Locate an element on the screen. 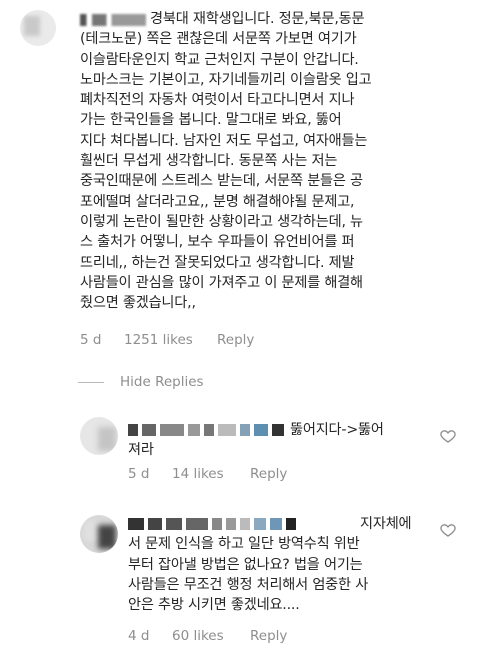 The height and width of the screenshot is (653, 480). hide-replies-toggle: Hide Replies is located at coordinates (141, 382).